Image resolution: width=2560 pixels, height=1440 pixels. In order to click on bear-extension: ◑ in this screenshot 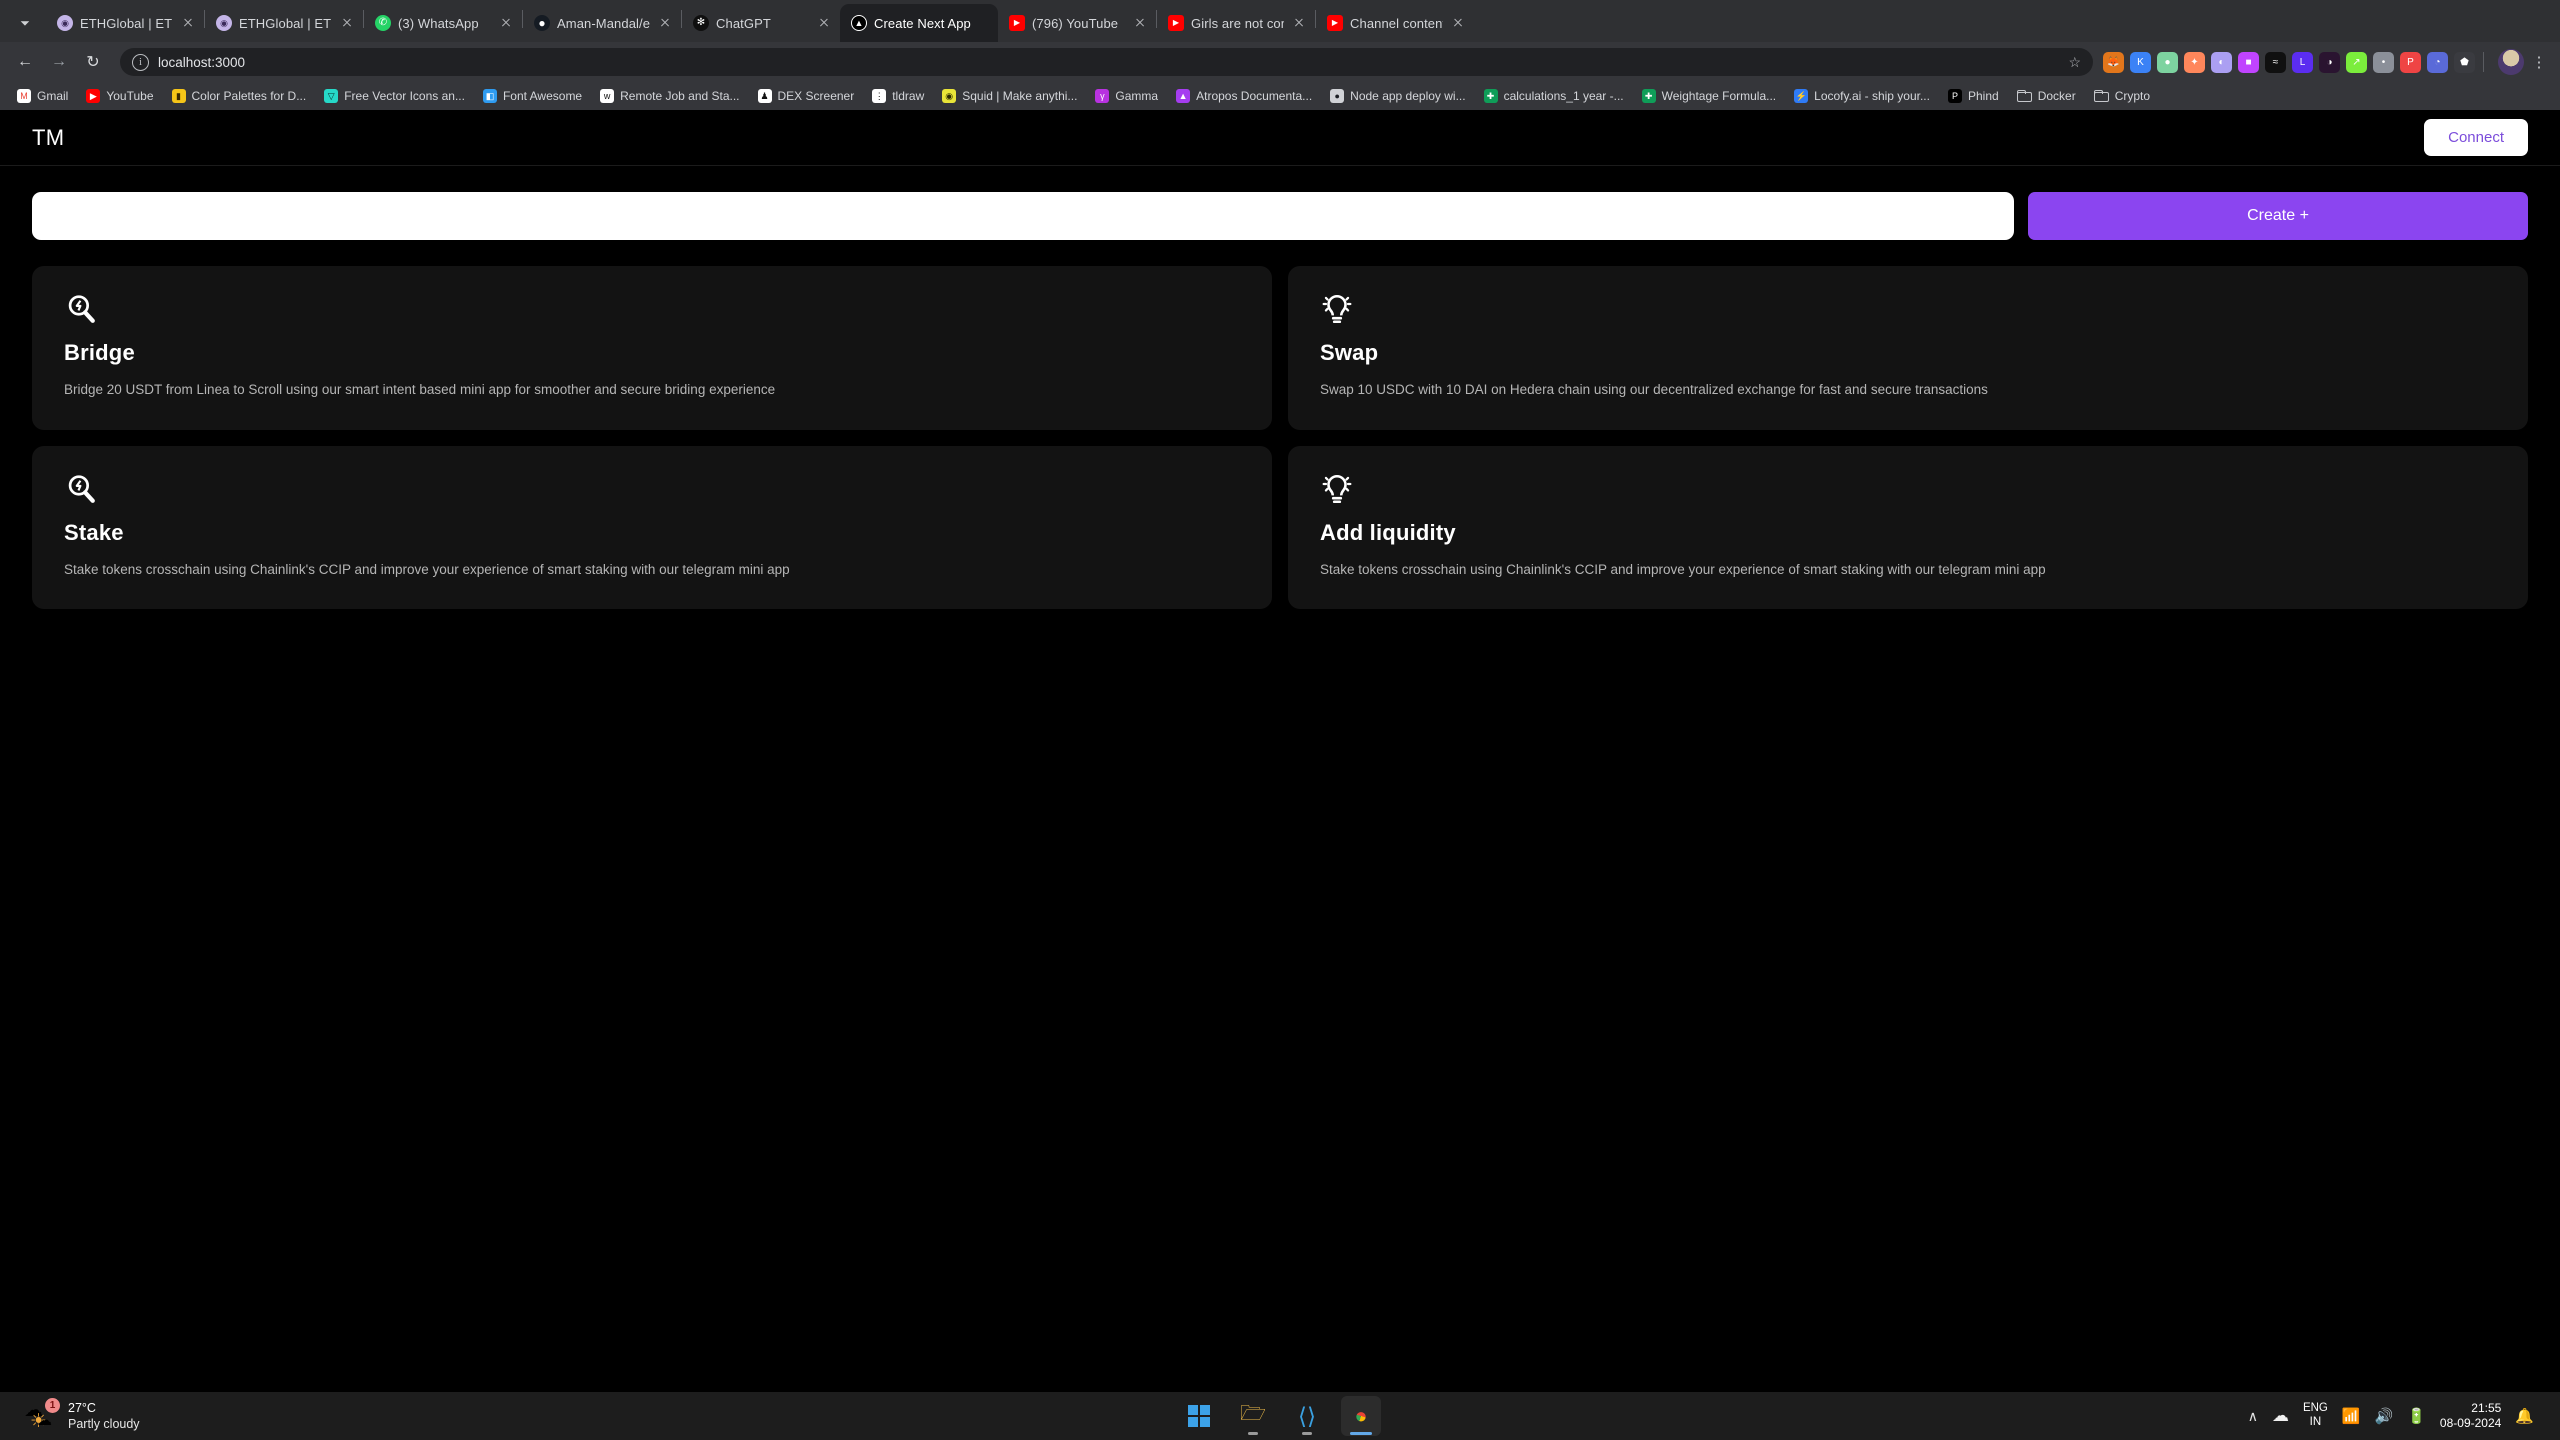, I will do `click(2329, 62)`.